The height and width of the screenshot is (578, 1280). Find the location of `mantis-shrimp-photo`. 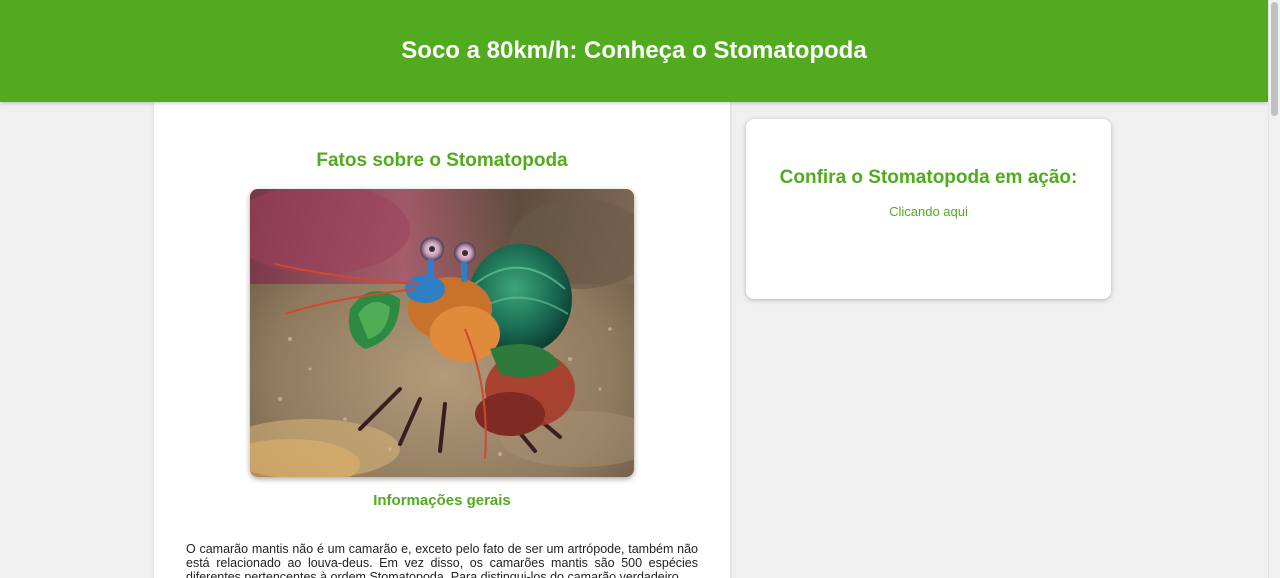

mantis-shrimp-photo is located at coordinates (442, 333).